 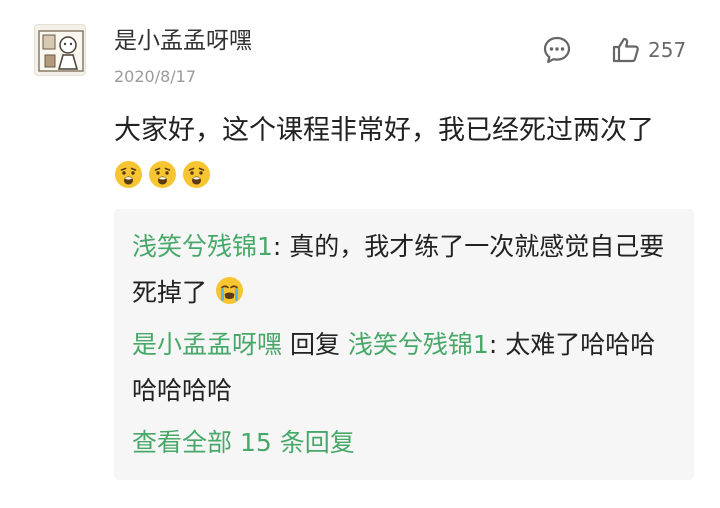 What do you see at coordinates (404, 368) in the screenshot?
I see `reply-item: 是小孟孟呀嘿 回复 浅笑兮残锦1: 太难了哈哈哈哈哈哈哈` at bounding box center [404, 368].